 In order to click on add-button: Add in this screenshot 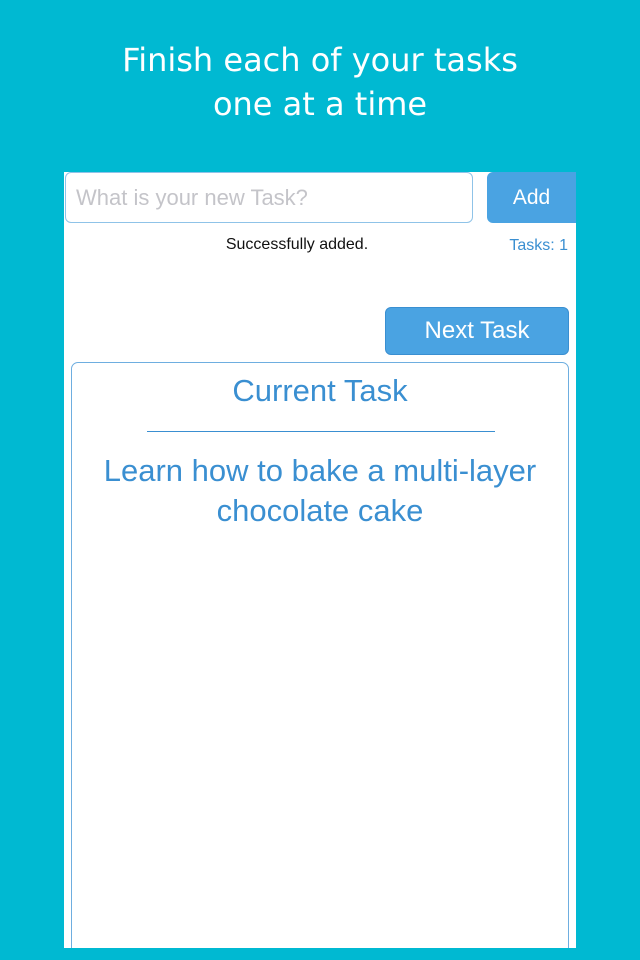, I will do `click(531, 197)`.